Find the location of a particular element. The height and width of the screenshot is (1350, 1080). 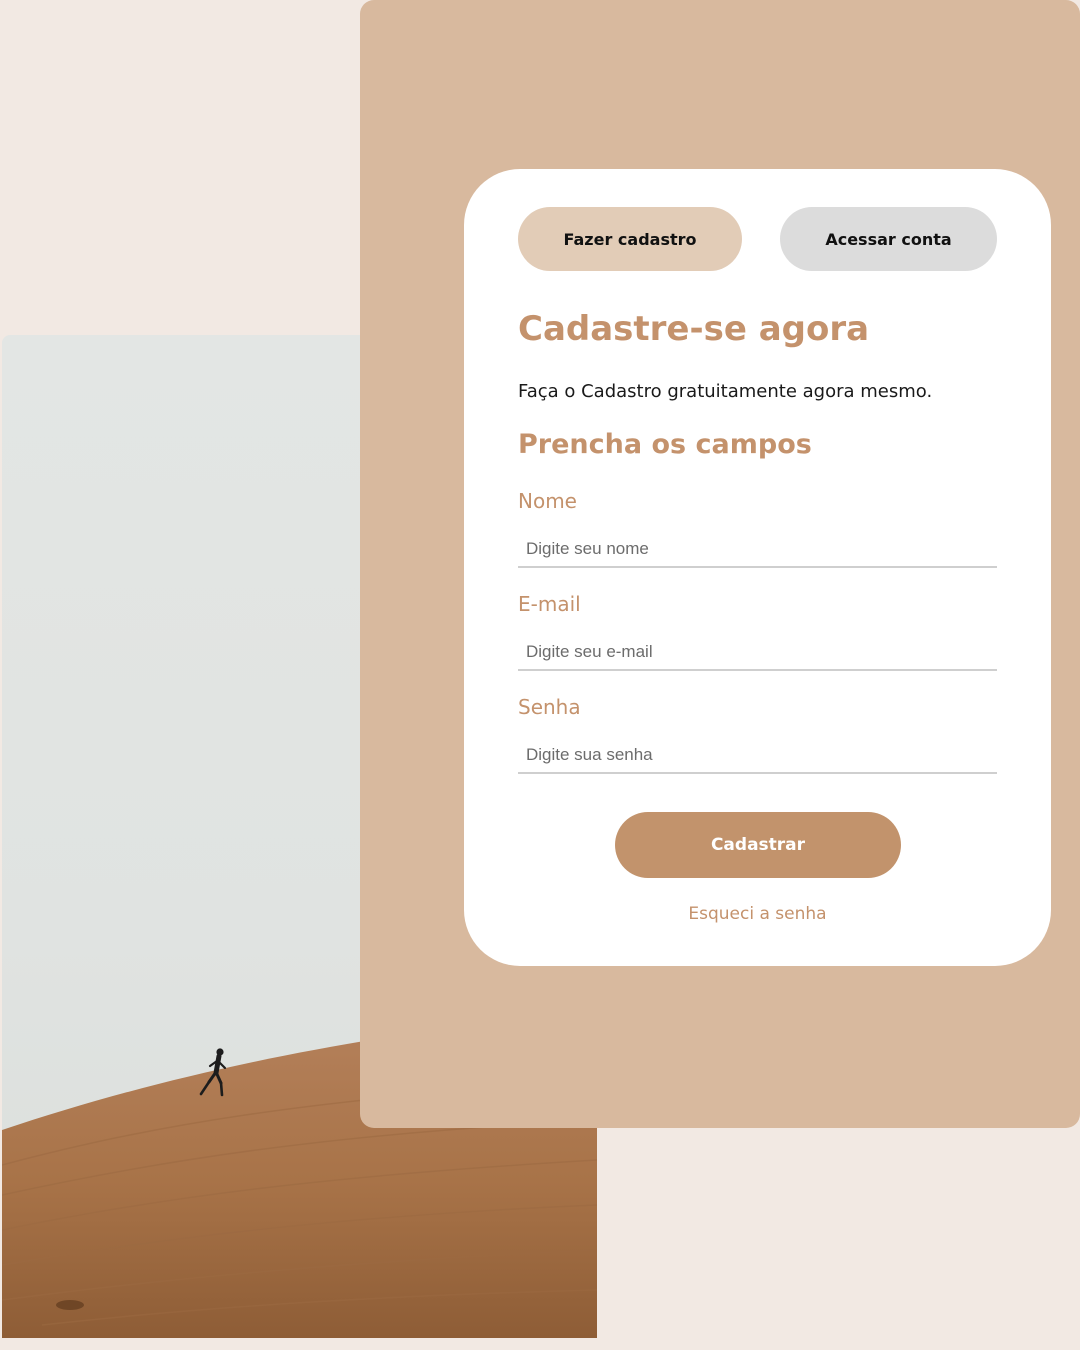

page-title: Cadastre-se agora is located at coordinates (694, 329).